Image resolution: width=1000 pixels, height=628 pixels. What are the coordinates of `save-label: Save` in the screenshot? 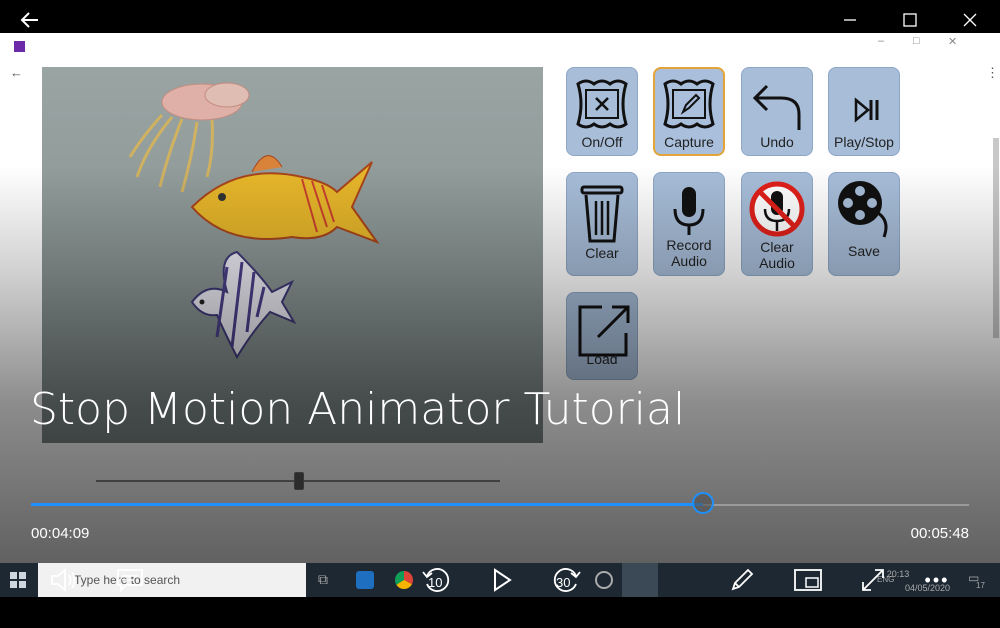 It's located at (864, 251).